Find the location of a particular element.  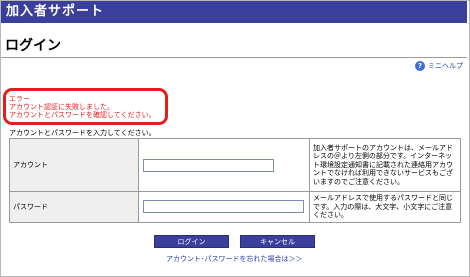

error-line-2: アカウントとパスワードを確認してください。 is located at coordinates (82, 115).